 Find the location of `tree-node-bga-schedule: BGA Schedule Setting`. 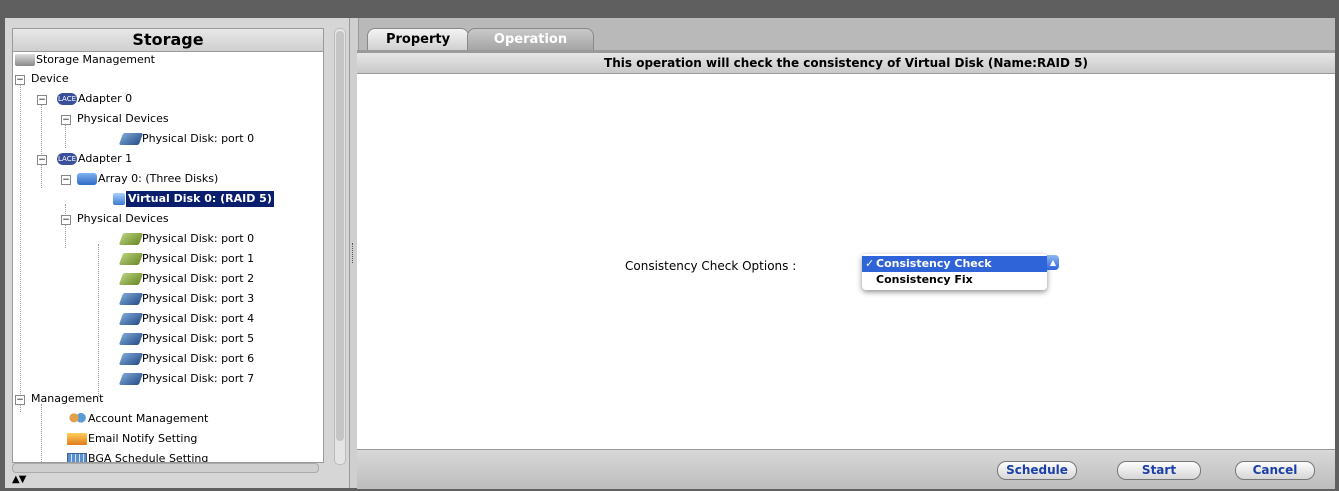

tree-node-bga-schedule: BGA Schedule Setting is located at coordinates (138, 457).